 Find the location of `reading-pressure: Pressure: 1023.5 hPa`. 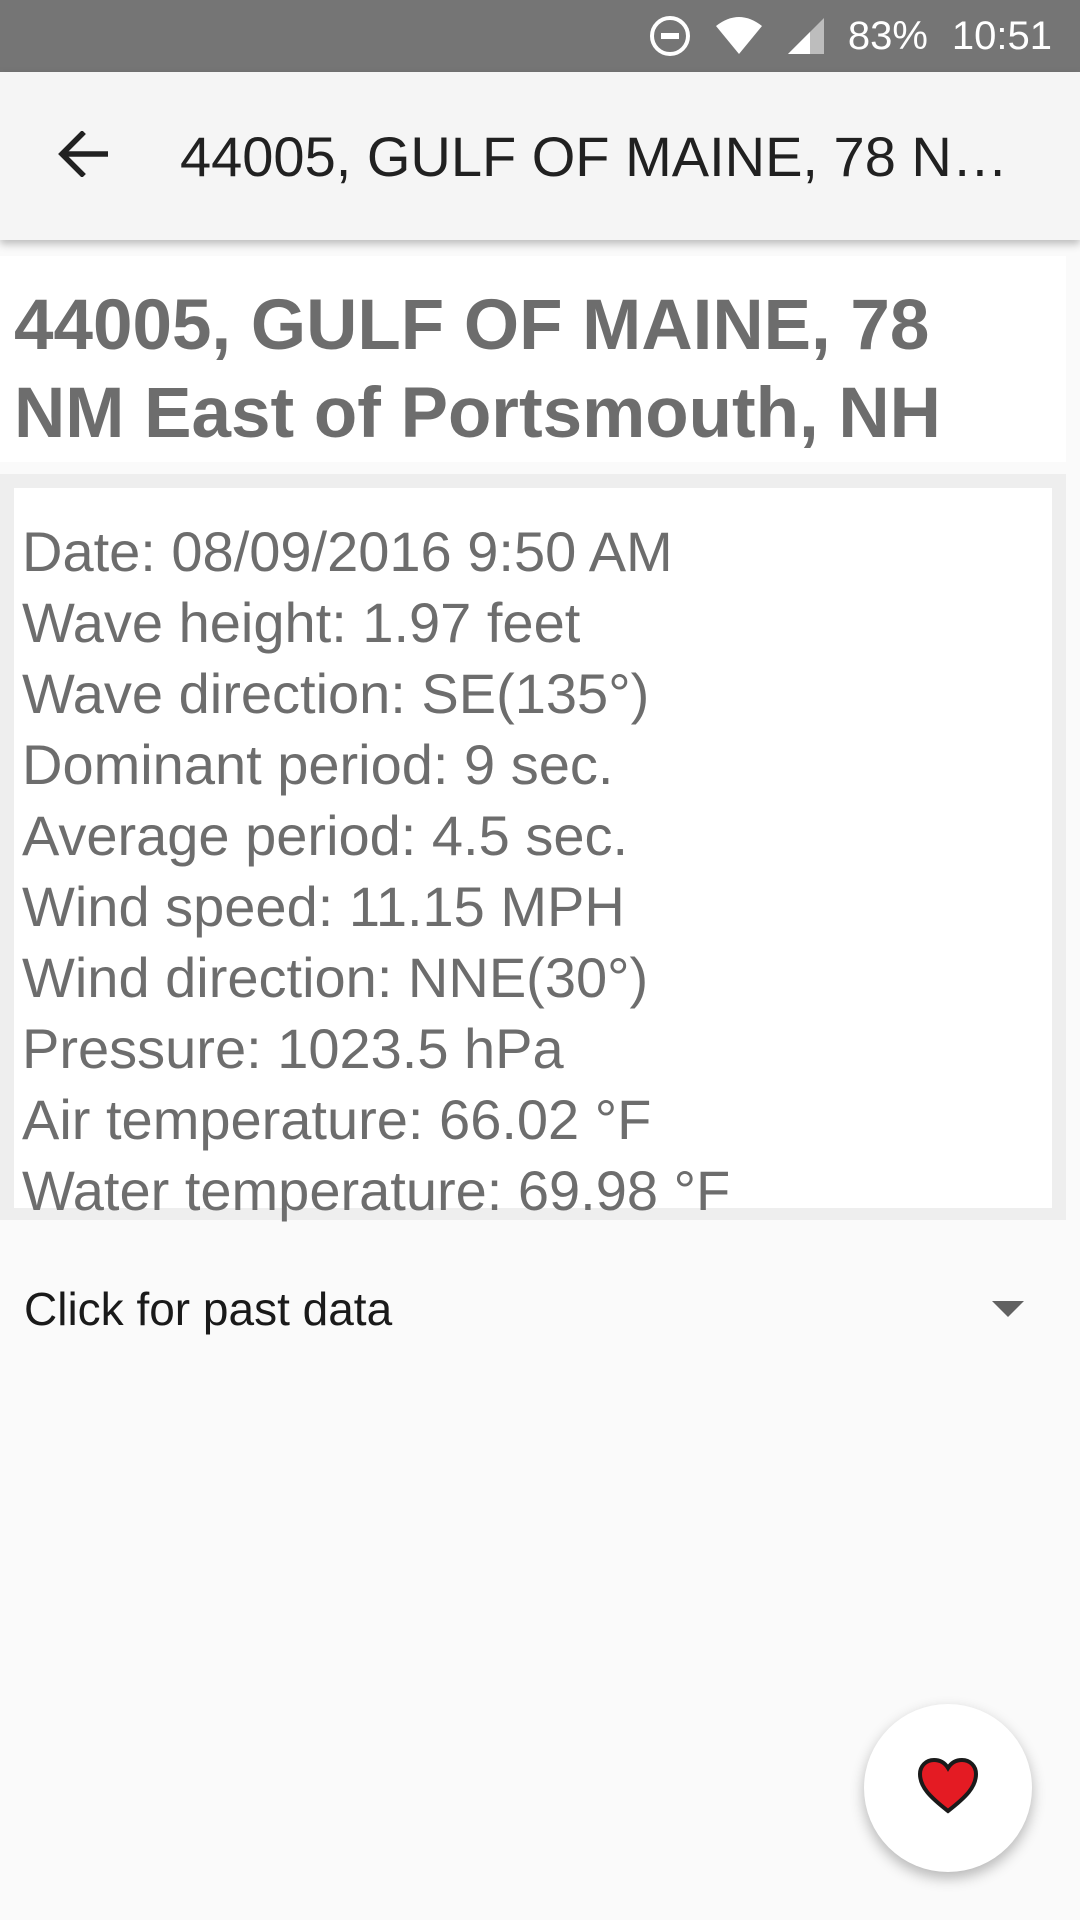

reading-pressure: Pressure: 1023.5 hPa is located at coordinates (293, 1048).